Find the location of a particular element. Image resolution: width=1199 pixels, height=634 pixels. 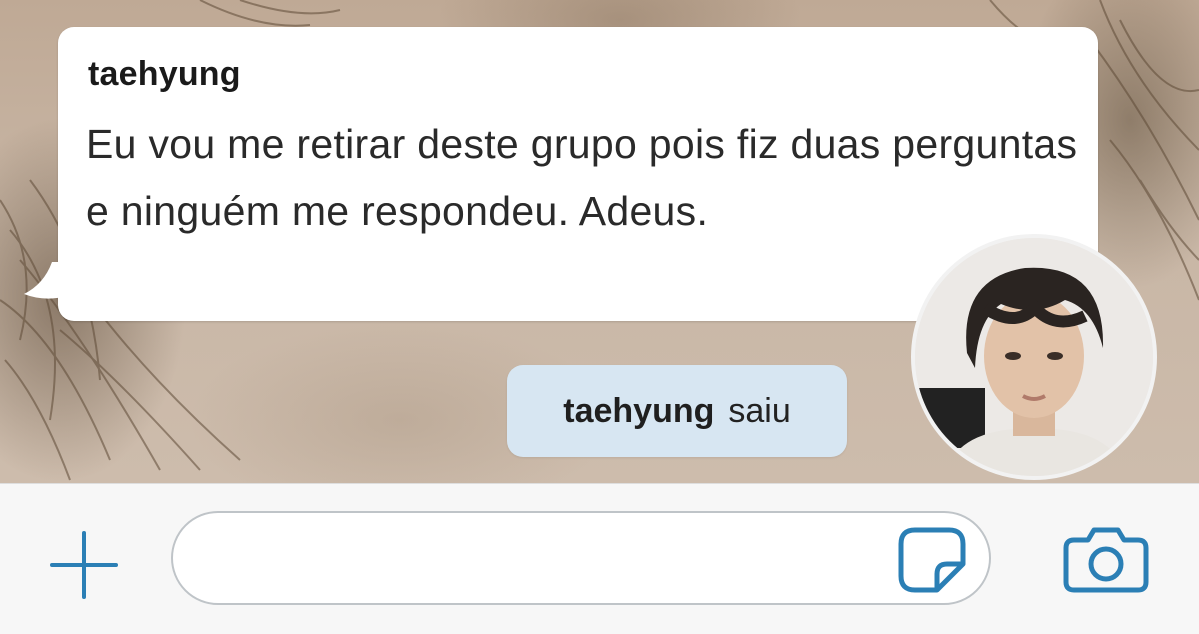

camera-icon is located at coordinates (1106, 560).